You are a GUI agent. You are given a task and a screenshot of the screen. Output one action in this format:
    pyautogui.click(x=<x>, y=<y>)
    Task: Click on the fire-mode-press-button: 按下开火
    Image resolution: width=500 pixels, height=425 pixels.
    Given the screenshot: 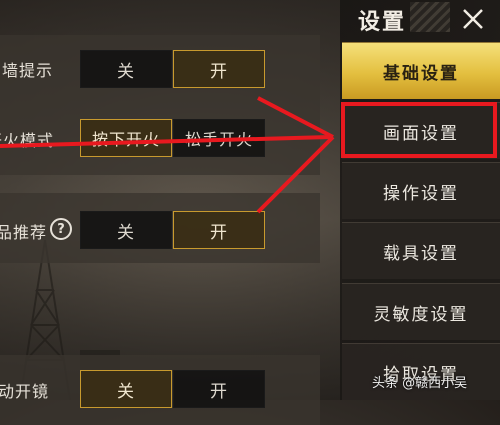 What is the action you would take?
    pyautogui.click(x=126, y=138)
    